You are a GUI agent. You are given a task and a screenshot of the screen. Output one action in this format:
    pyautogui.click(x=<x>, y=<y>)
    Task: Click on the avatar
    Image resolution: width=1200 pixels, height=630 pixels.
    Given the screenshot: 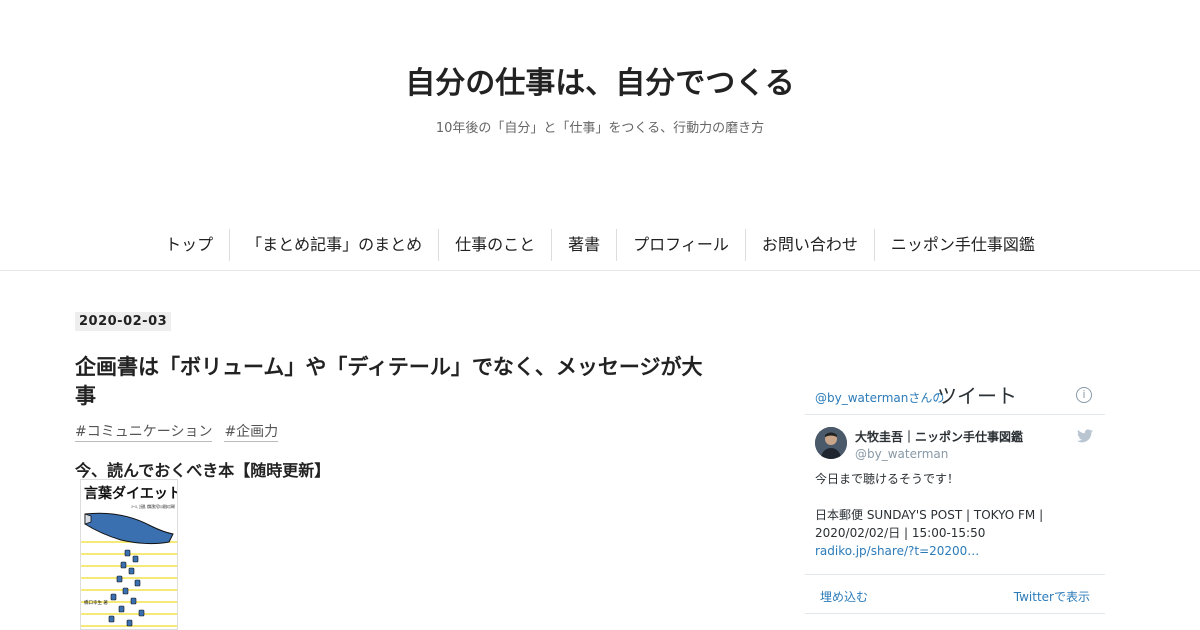 What is the action you would take?
    pyautogui.click(x=831, y=443)
    